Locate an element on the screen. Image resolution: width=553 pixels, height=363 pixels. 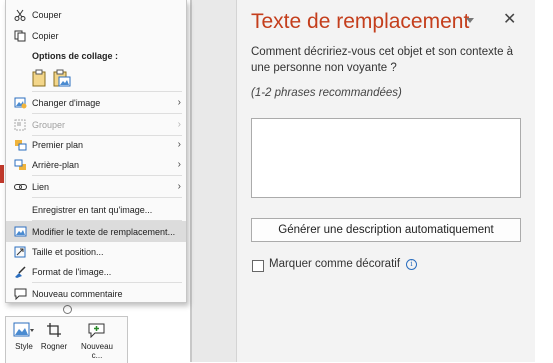
pane-hint: (1-2 phrases recommandées) is located at coordinates (326, 93).